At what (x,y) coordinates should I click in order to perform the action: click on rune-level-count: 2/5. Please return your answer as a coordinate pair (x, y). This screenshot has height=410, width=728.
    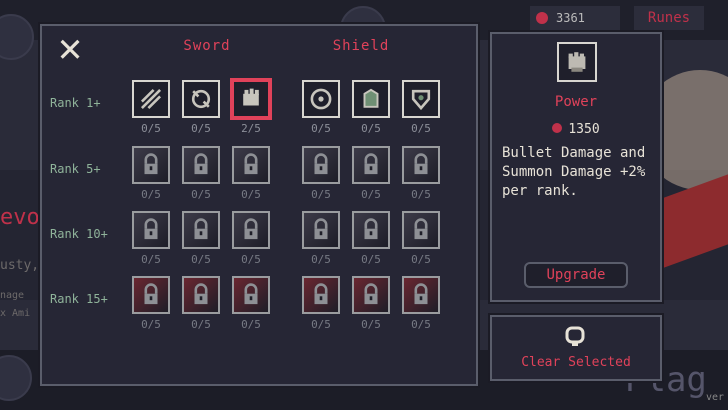
    Looking at the image, I should click on (251, 128).